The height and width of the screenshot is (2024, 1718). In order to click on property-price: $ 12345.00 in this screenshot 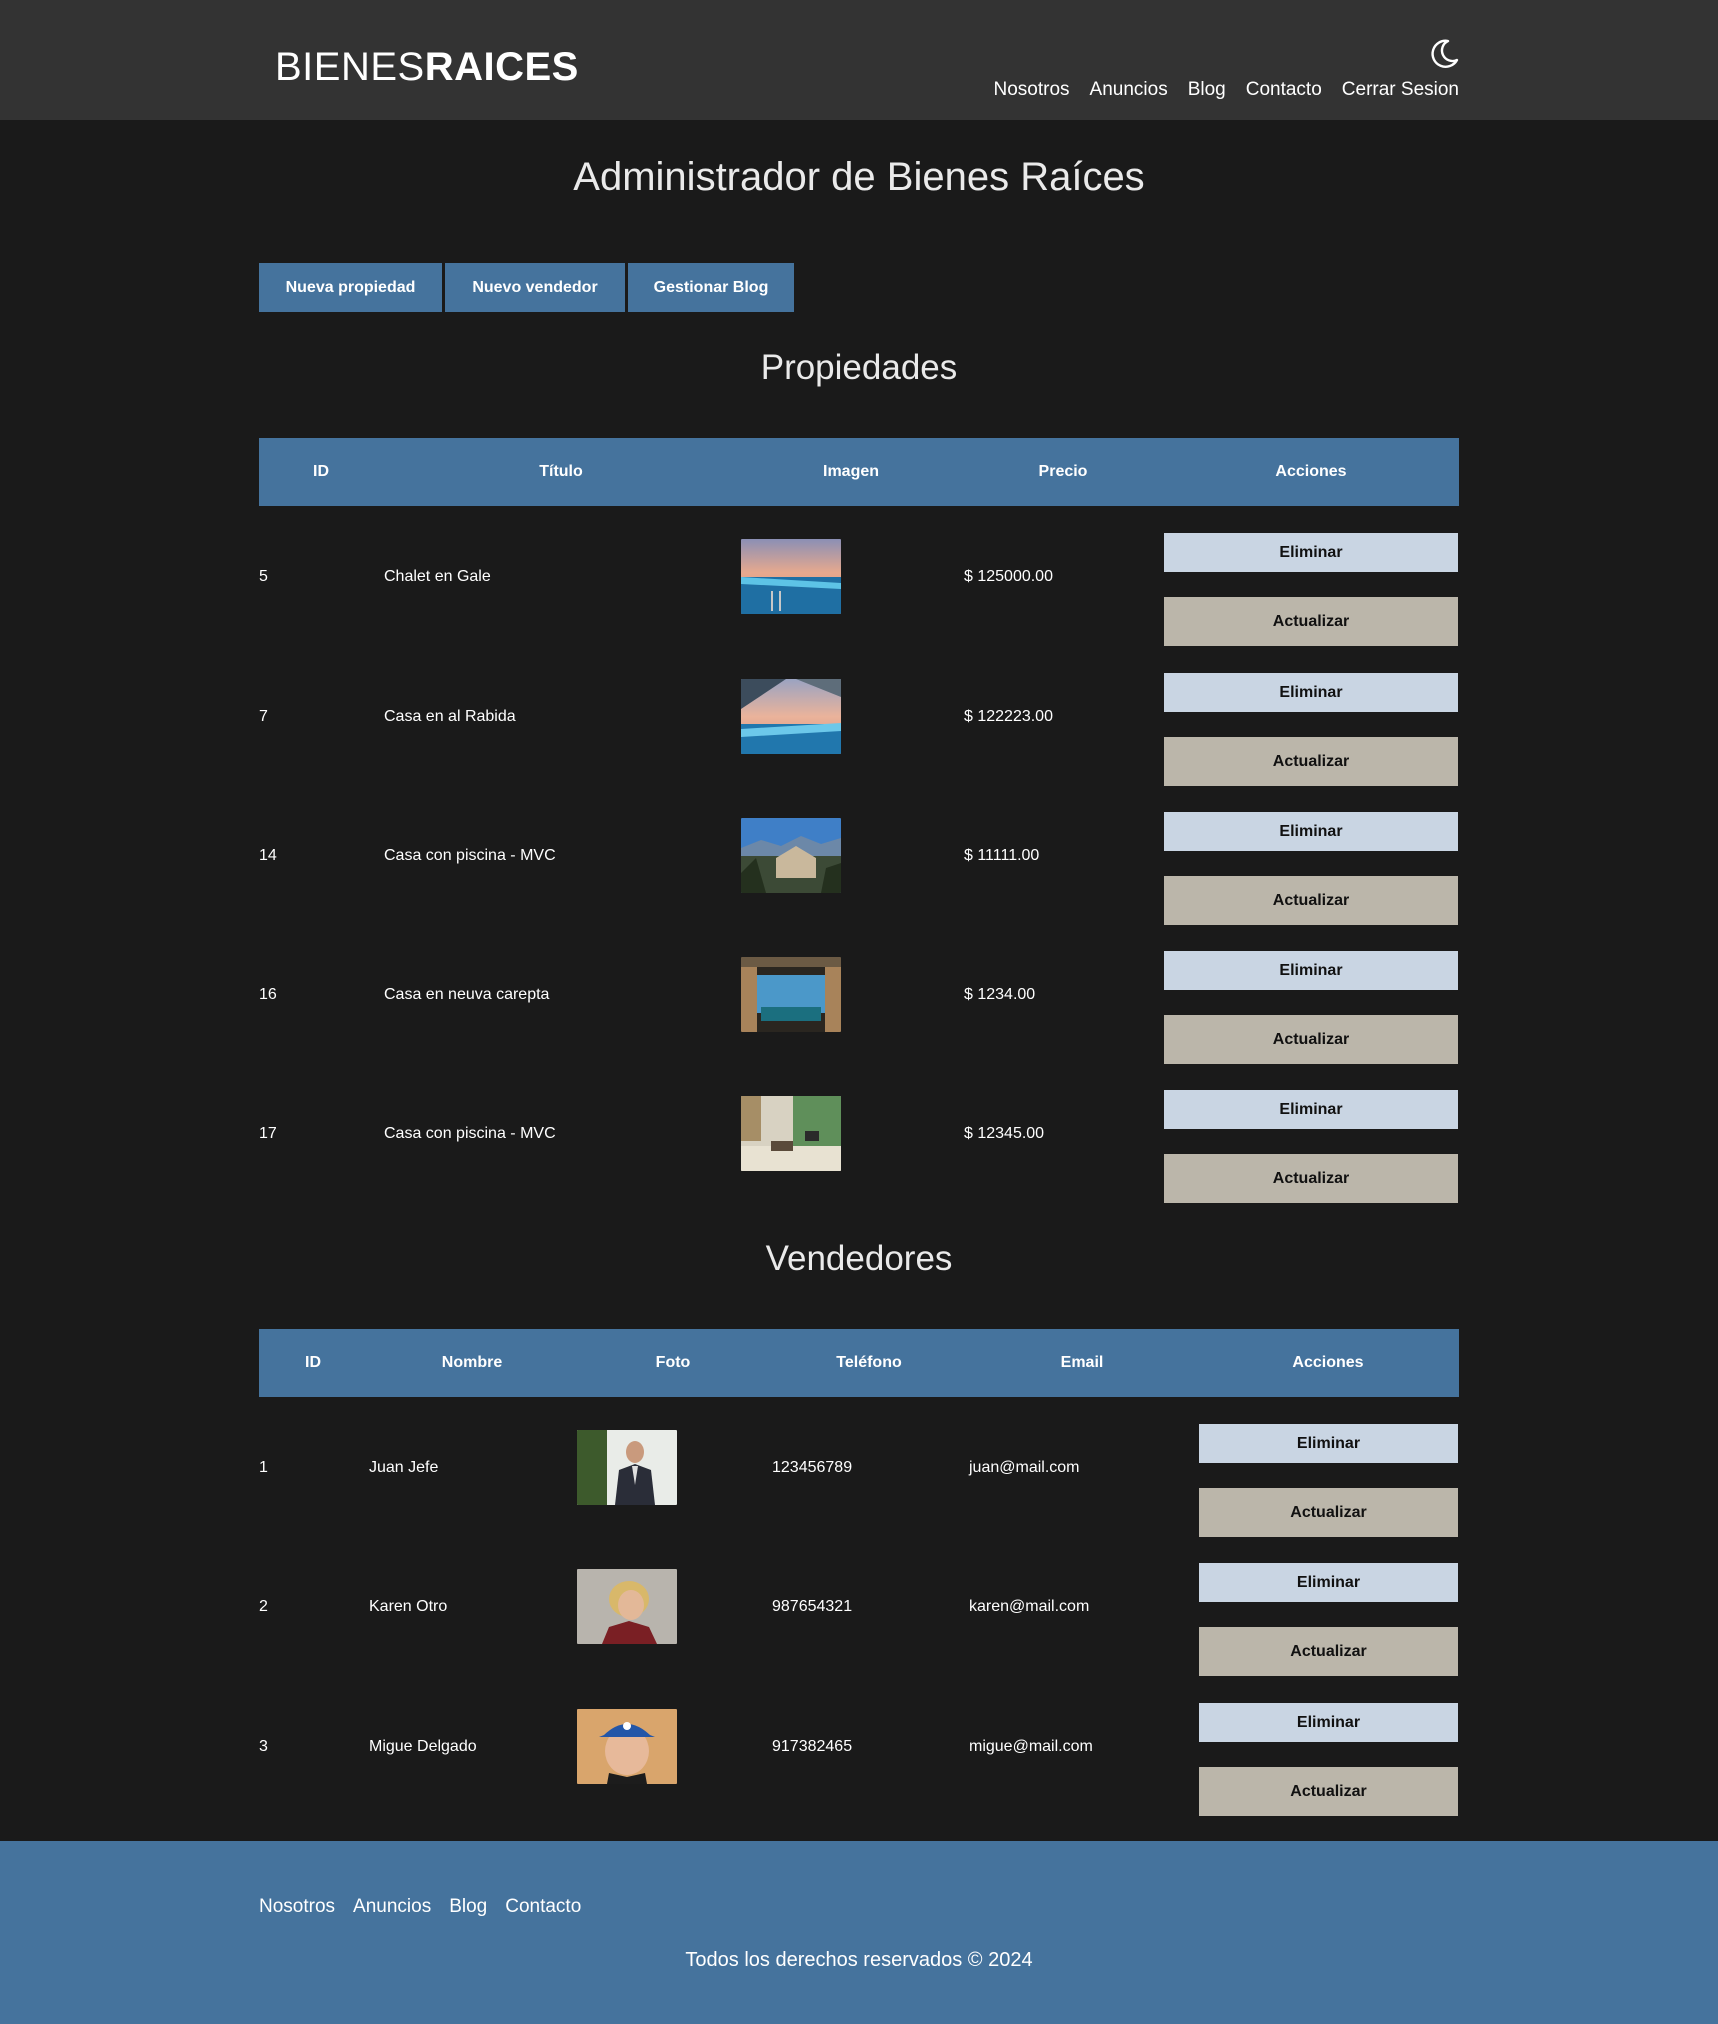, I will do `click(1004, 1133)`.